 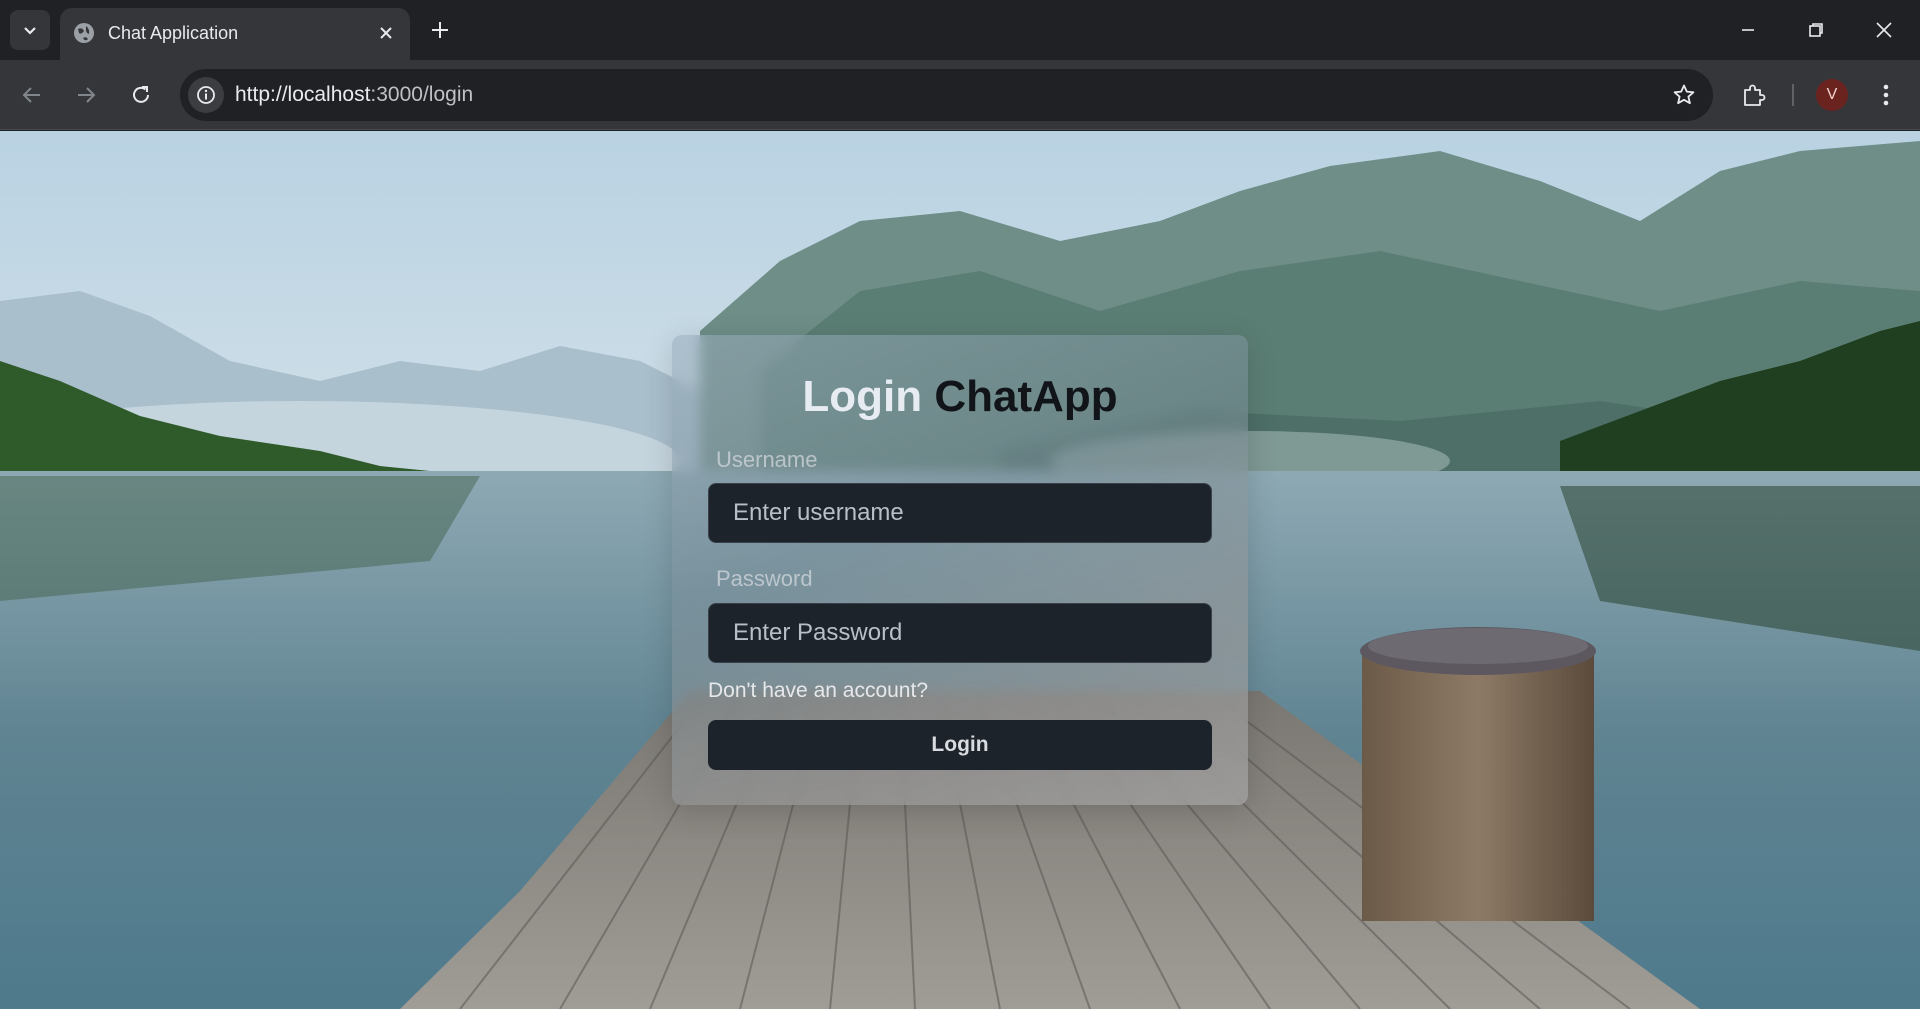 What do you see at coordinates (1832, 95) in the screenshot?
I see `profile-avatar: V` at bounding box center [1832, 95].